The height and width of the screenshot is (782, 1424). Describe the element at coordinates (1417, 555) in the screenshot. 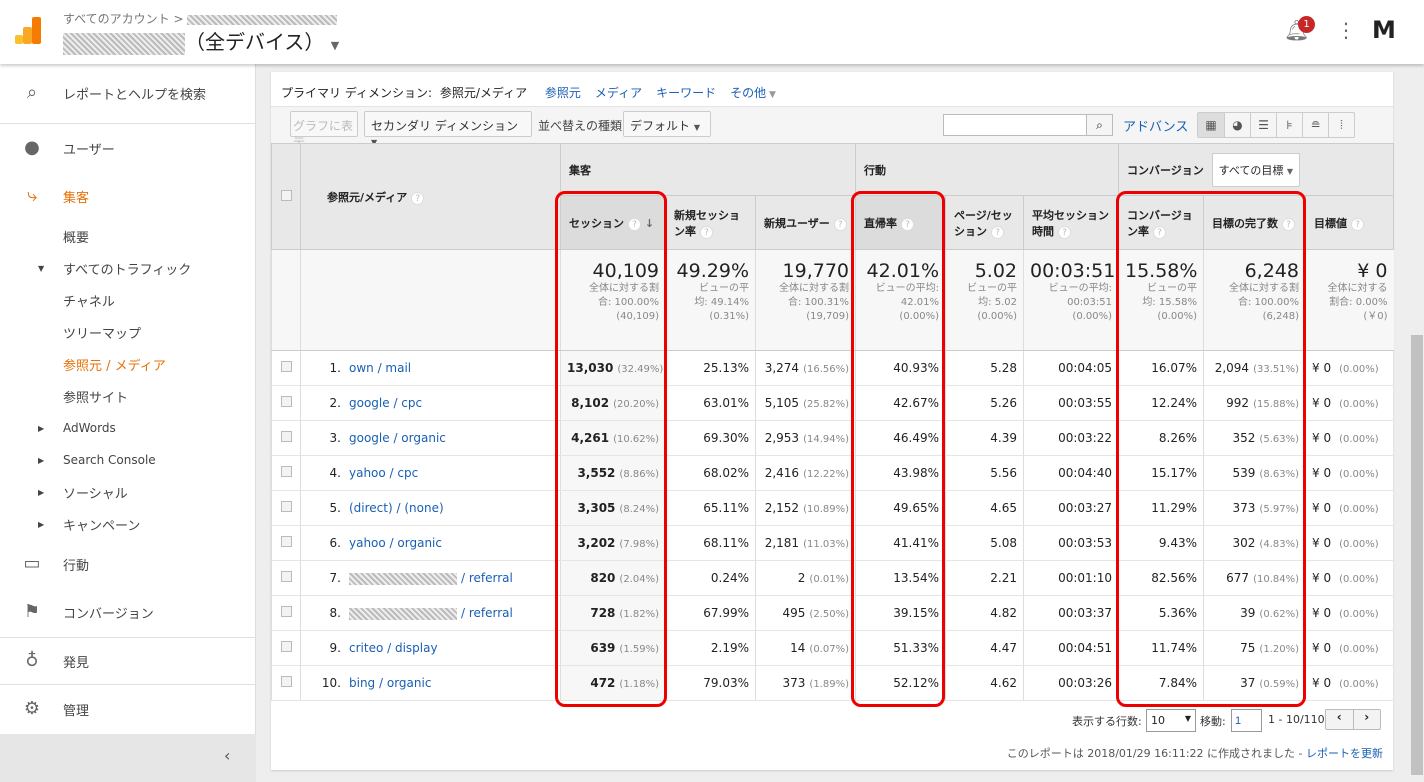

I see `scrollbar` at that location.